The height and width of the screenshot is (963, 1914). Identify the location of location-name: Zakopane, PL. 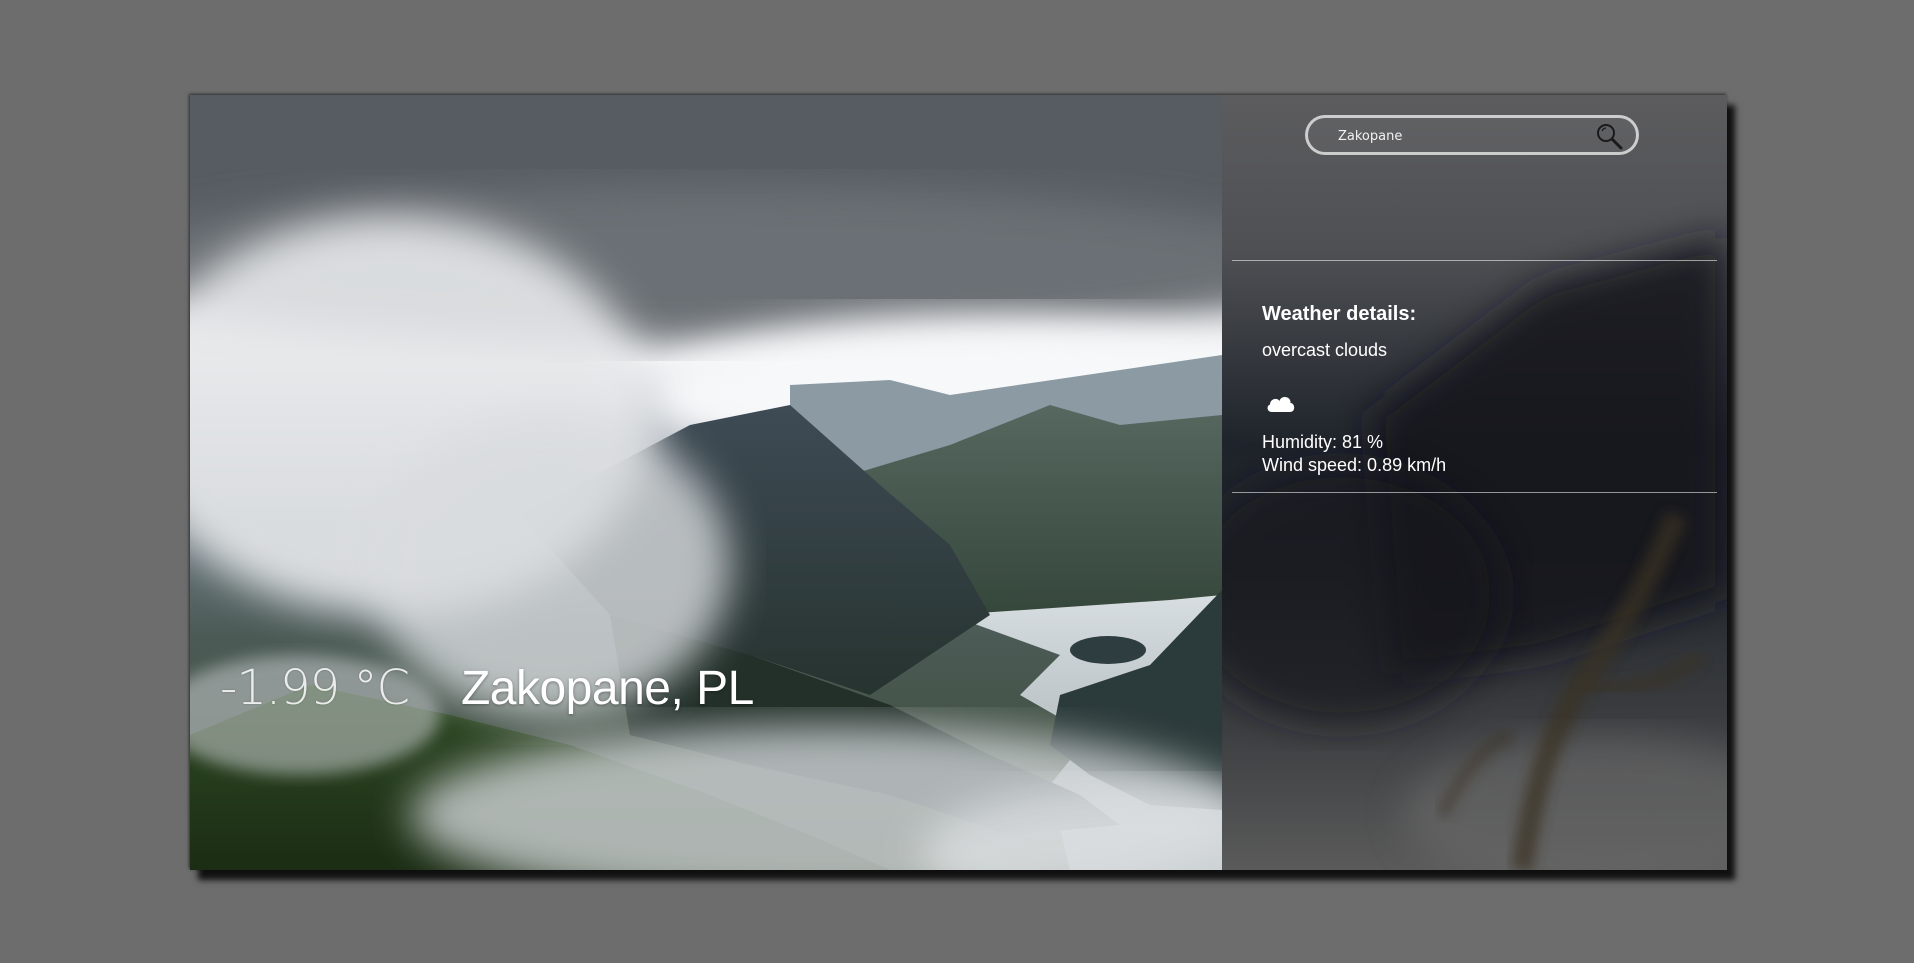
(607, 688).